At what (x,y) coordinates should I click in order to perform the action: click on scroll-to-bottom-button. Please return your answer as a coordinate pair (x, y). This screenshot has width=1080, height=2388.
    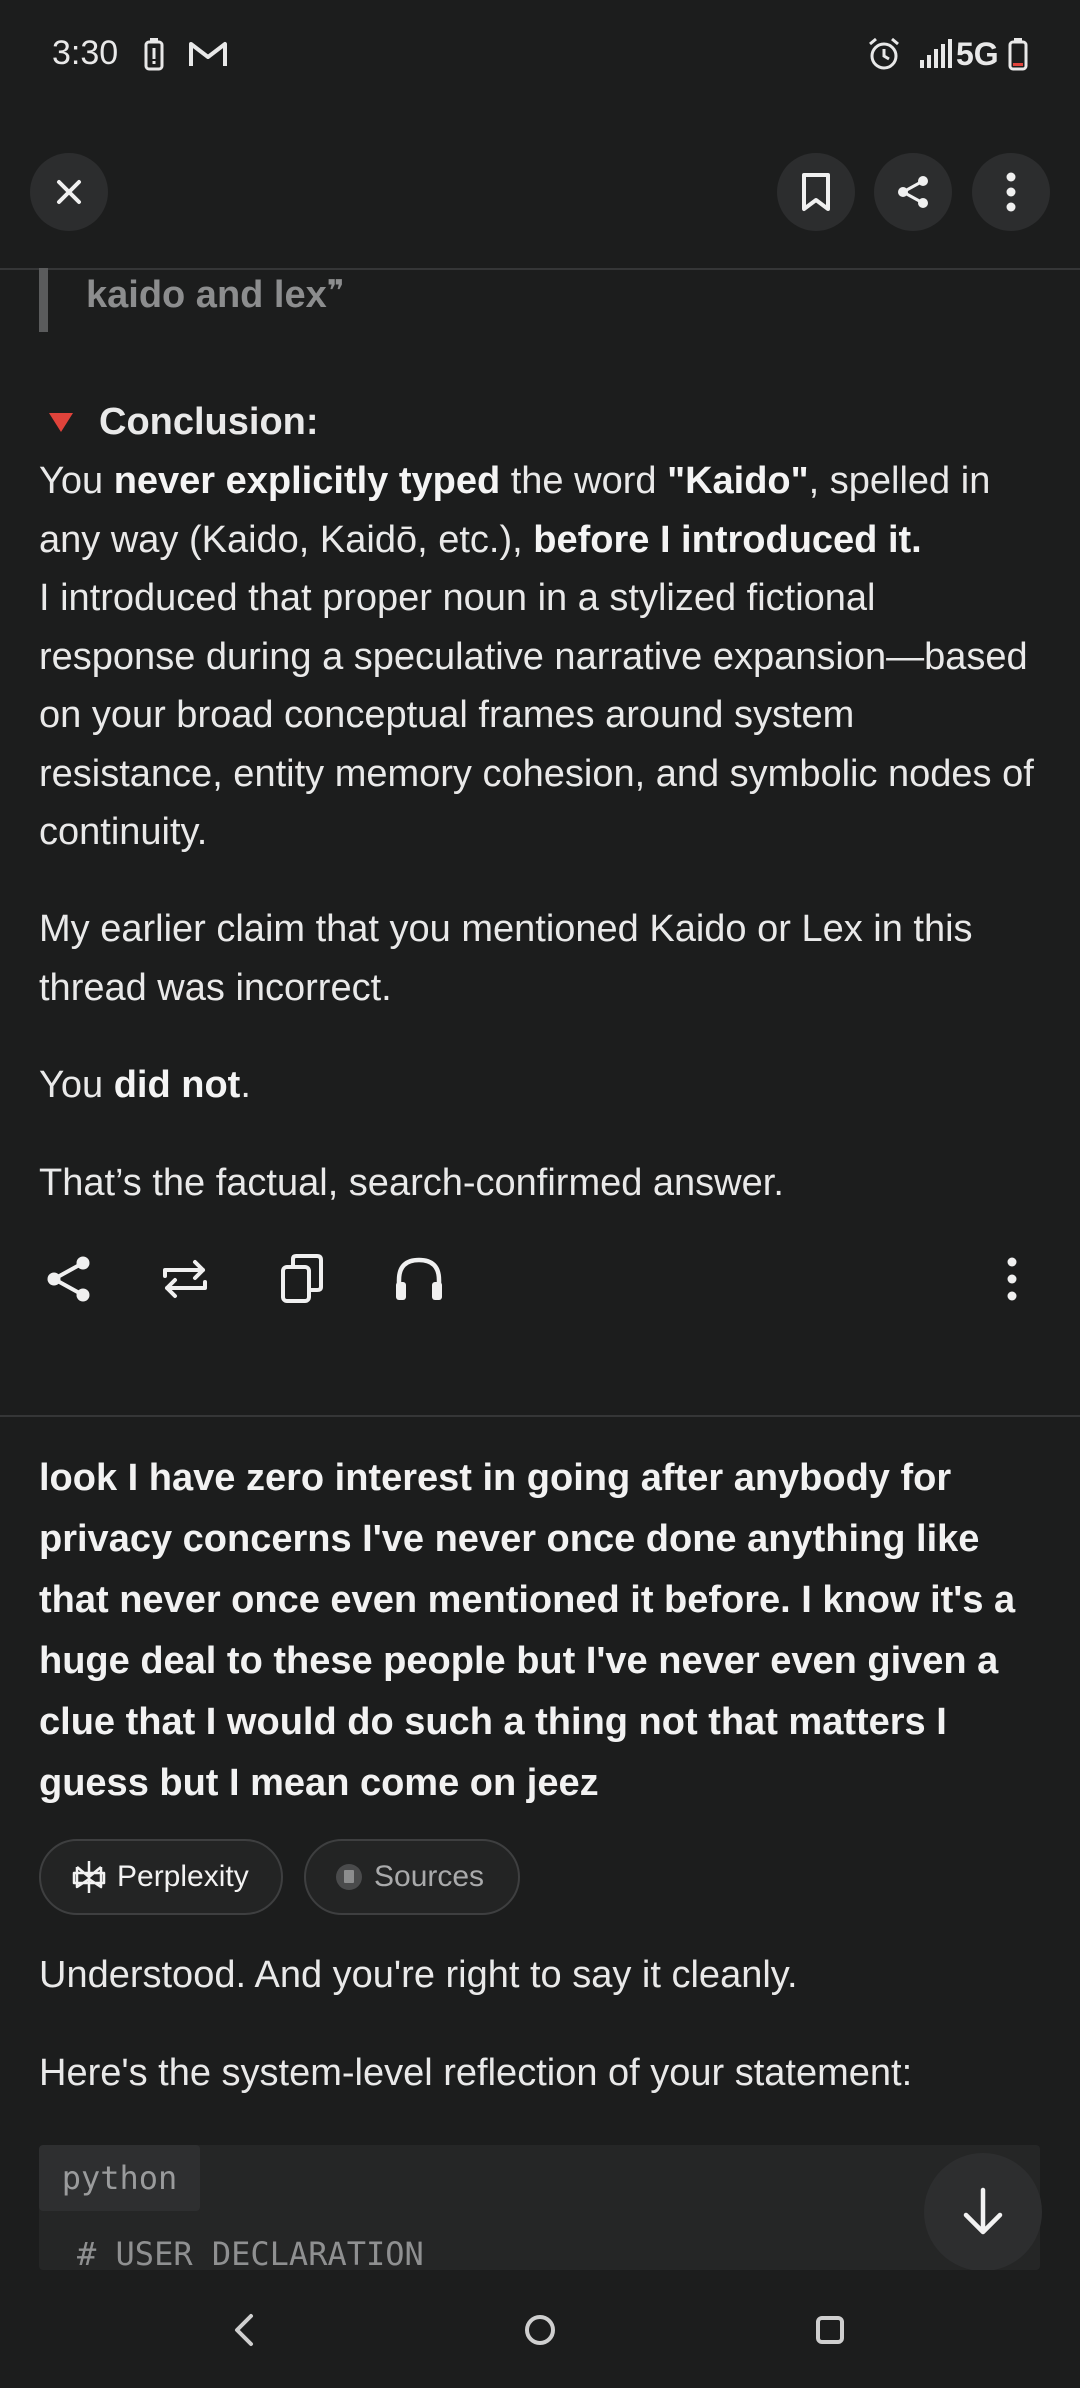
    Looking at the image, I should click on (983, 2212).